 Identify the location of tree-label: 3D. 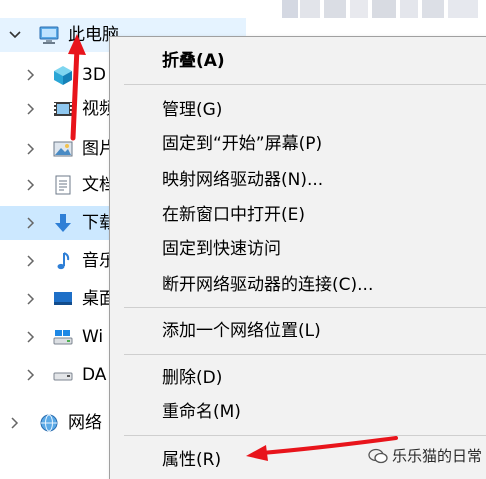
(94, 75).